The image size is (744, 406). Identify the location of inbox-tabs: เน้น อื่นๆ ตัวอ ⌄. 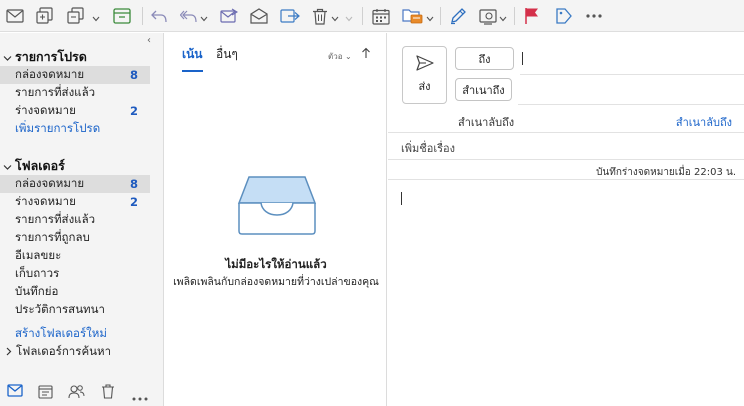
(276, 52).